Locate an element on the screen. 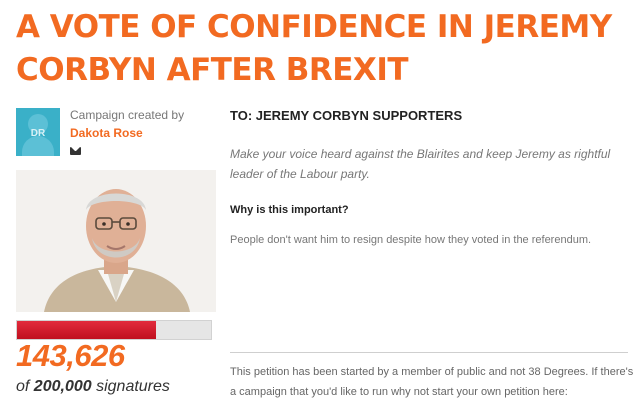 This screenshot has height=408, width=640. avatar: DR is located at coordinates (38, 132).